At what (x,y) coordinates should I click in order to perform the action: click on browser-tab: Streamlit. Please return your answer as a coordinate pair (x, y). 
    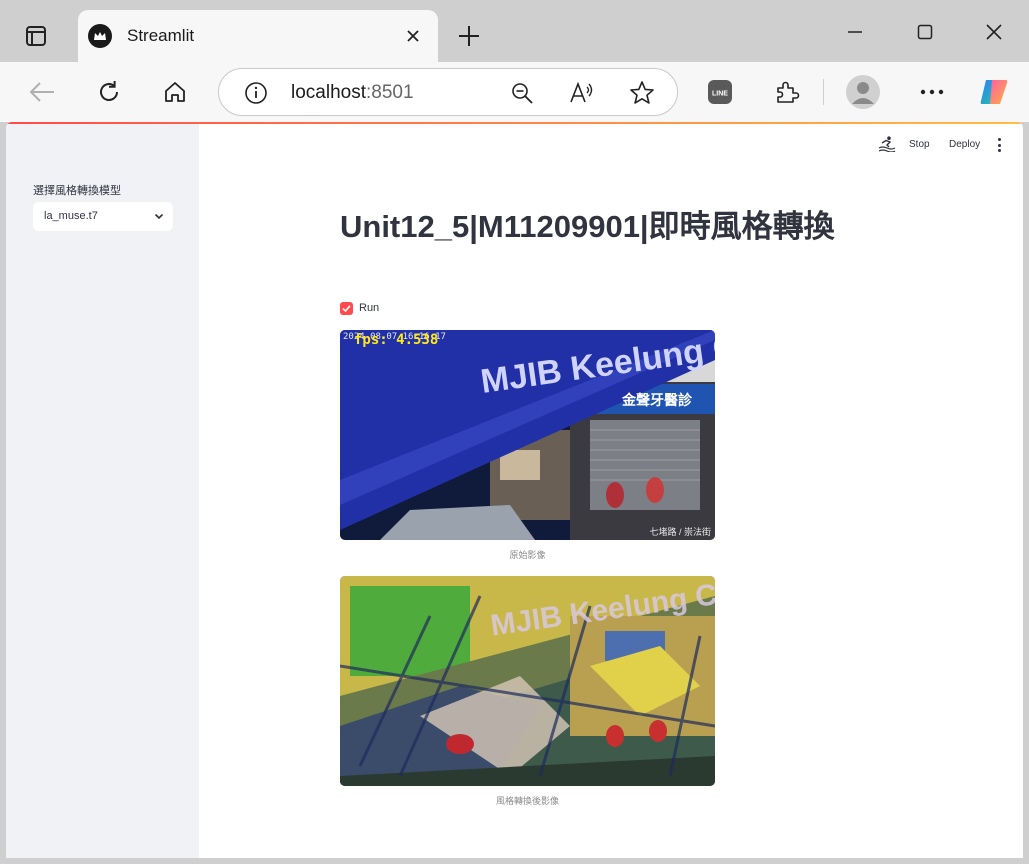
    Looking at the image, I should click on (258, 36).